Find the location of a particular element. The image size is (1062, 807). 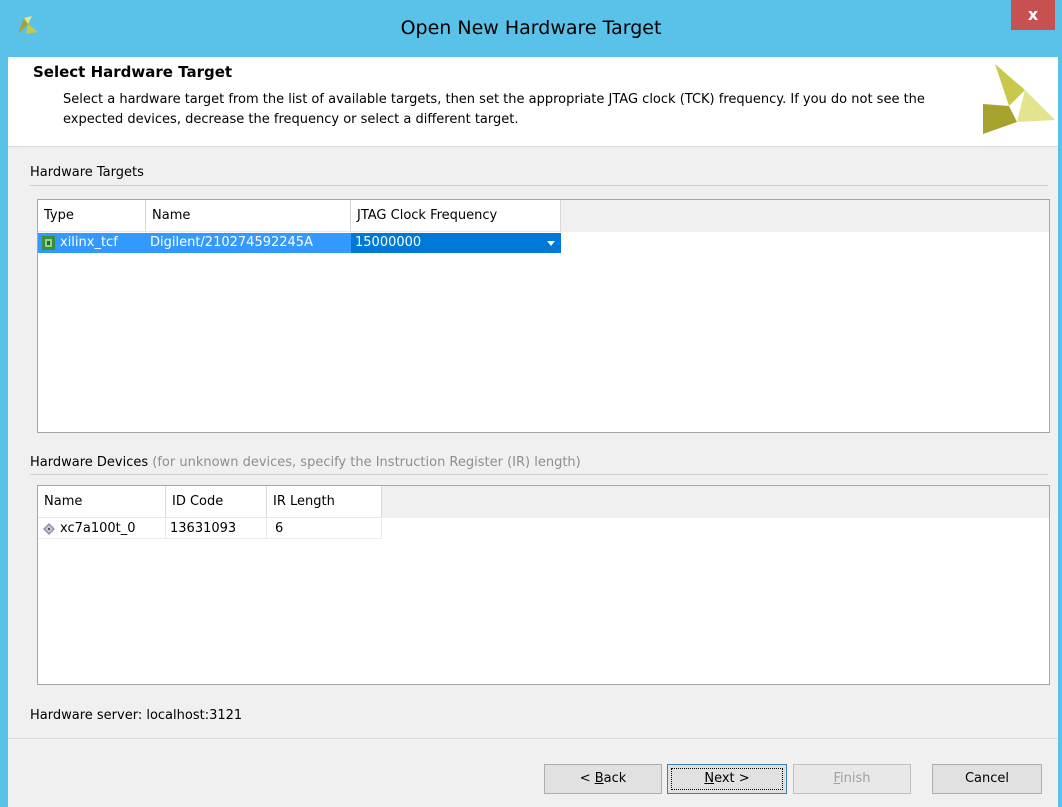

back-button: < Back is located at coordinates (603, 779).